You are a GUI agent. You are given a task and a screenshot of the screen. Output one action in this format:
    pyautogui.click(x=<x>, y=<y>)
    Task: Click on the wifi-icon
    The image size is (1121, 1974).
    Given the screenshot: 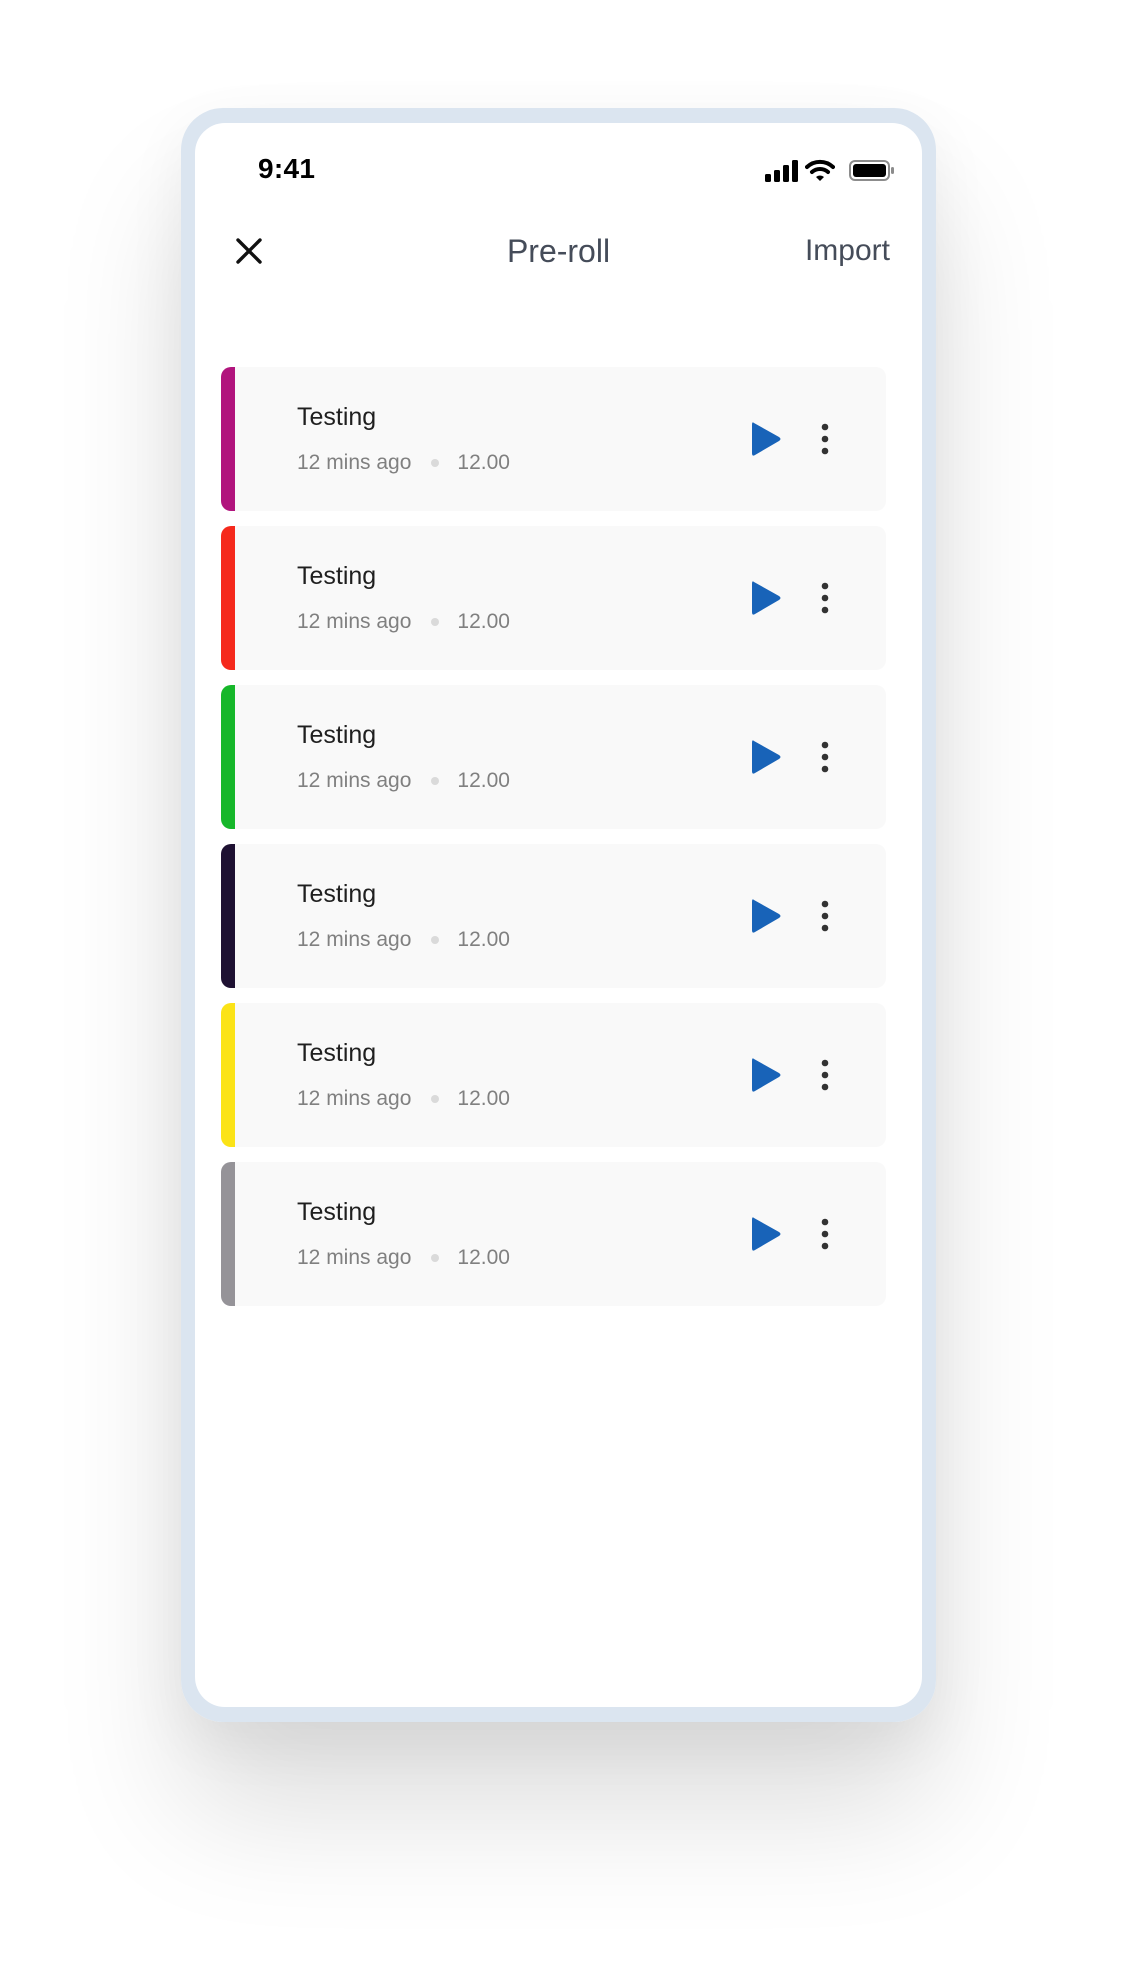 What is the action you would take?
    pyautogui.click(x=820, y=170)
    